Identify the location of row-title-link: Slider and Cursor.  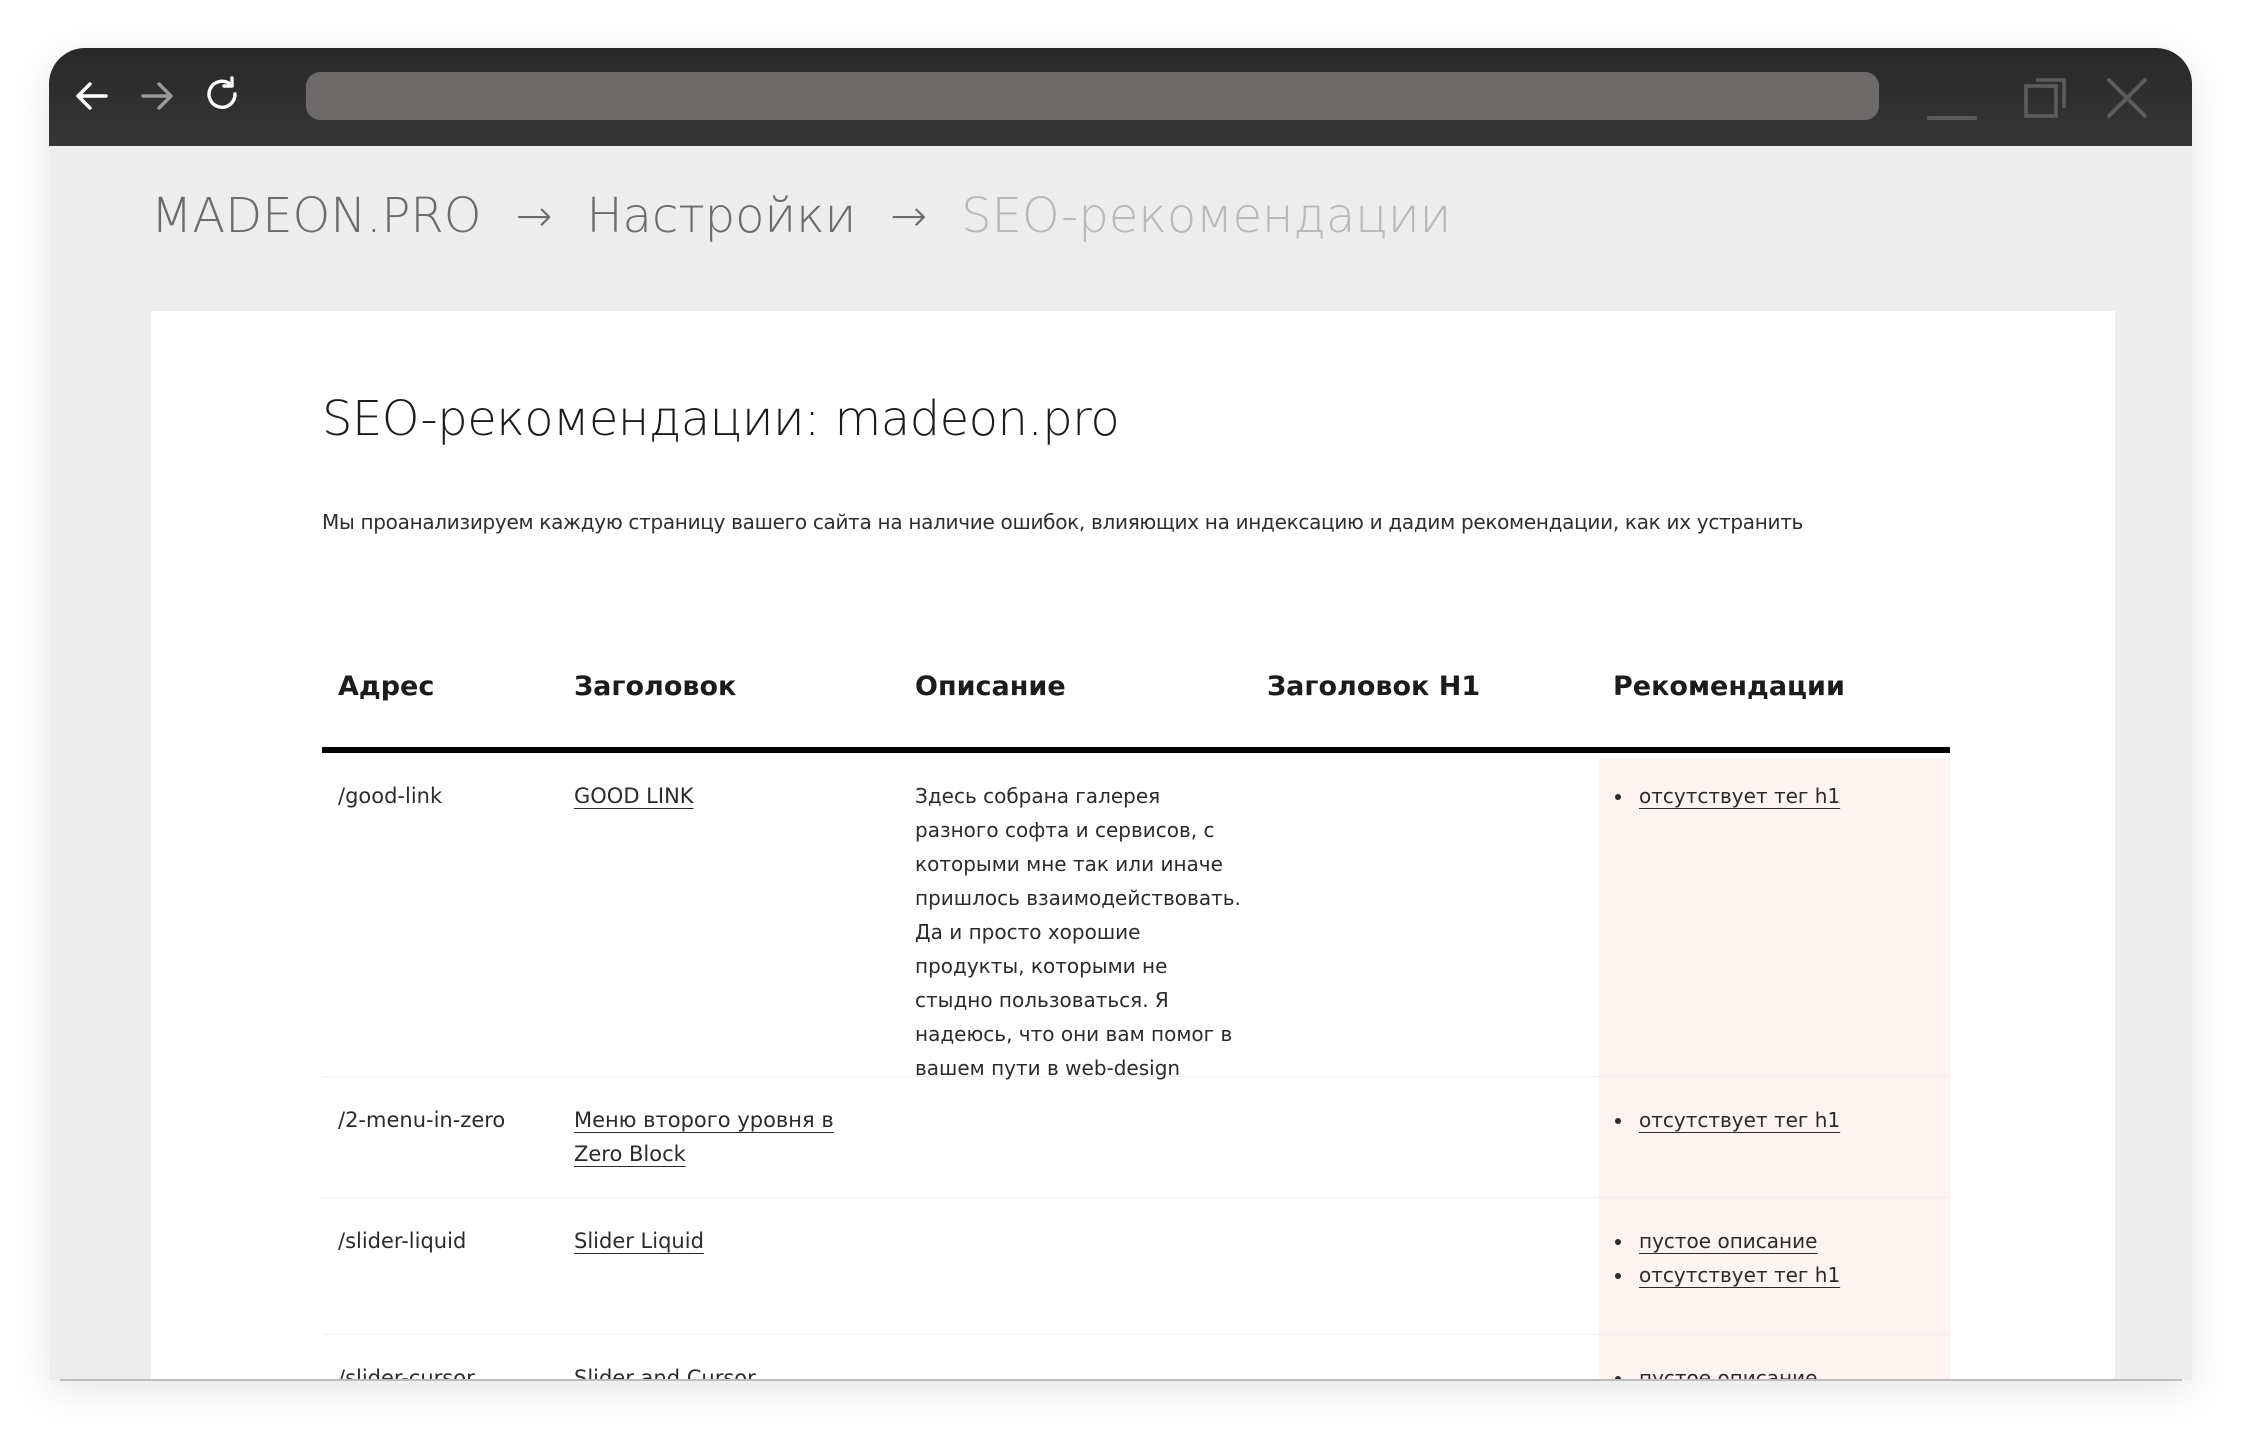
(665, 1373).